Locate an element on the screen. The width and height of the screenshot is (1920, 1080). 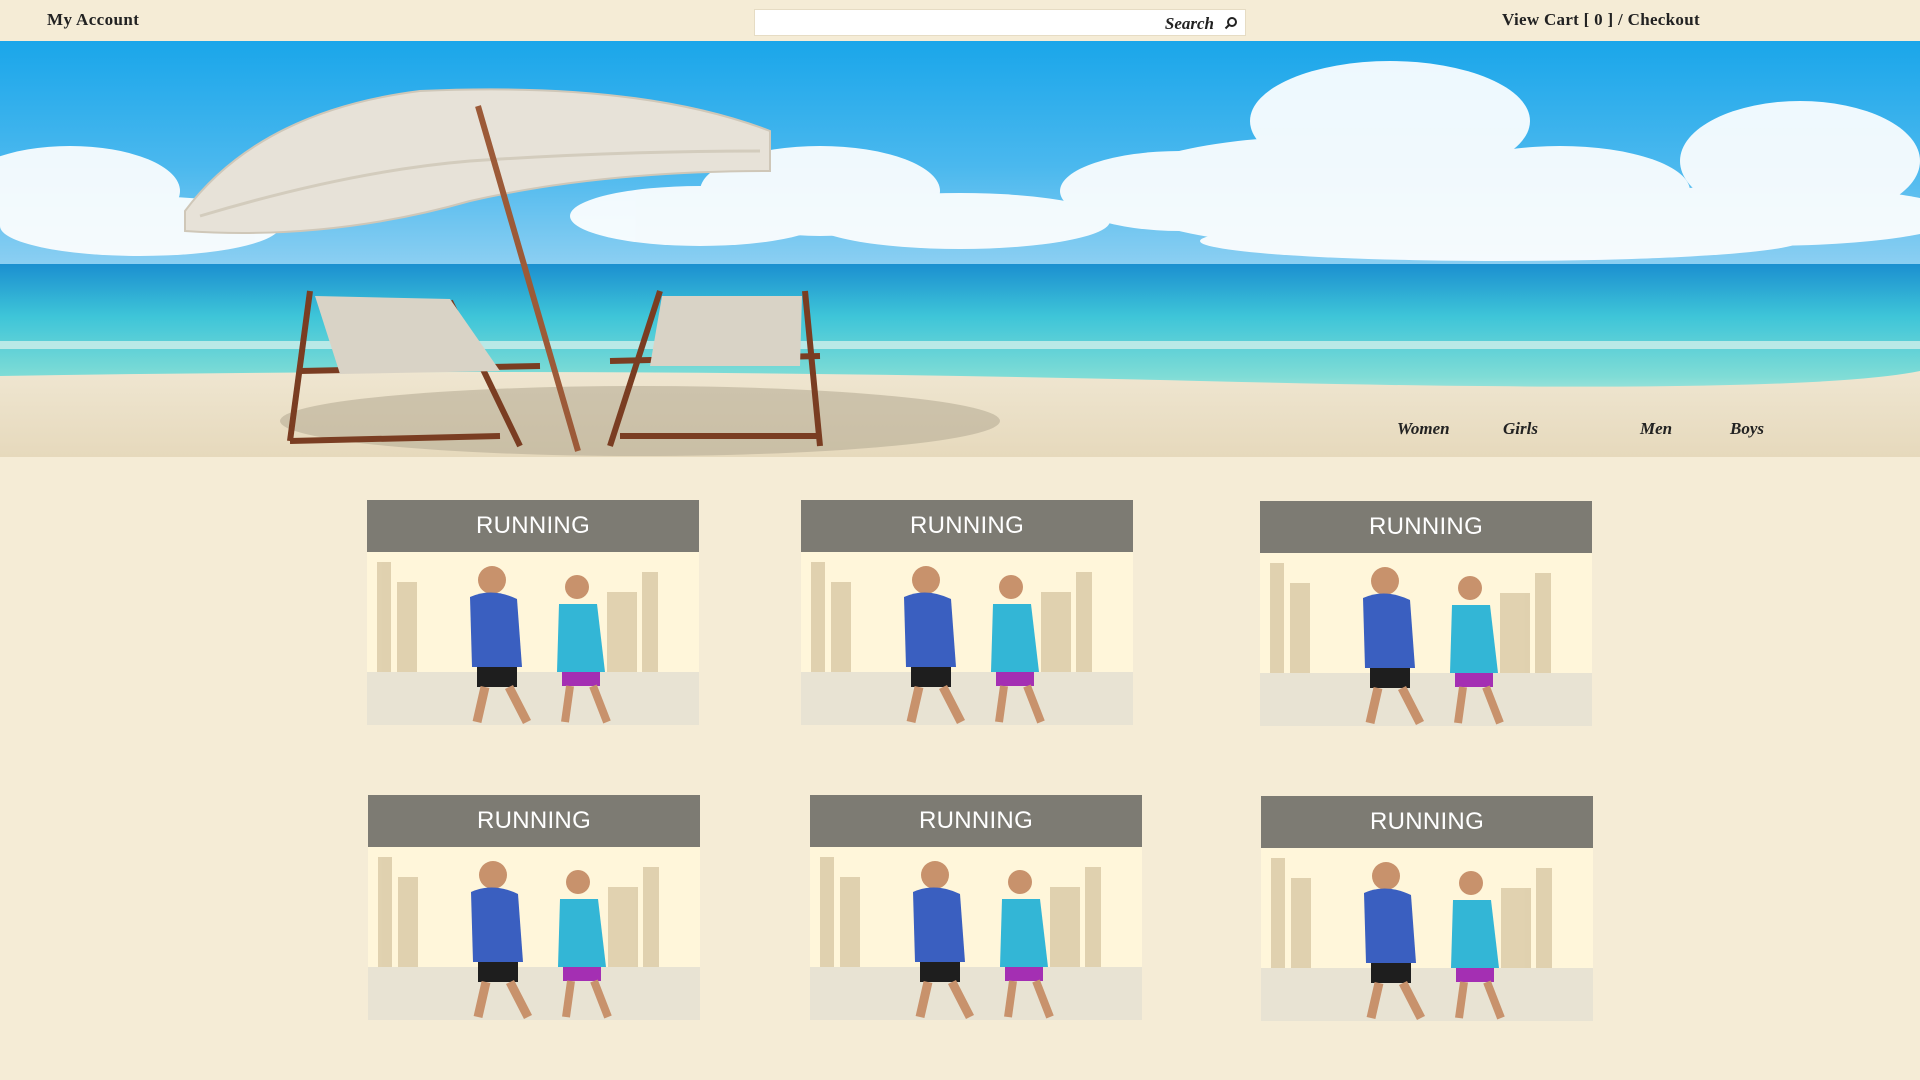
search-placeholder: Search is located at coordinates (1189, 23).